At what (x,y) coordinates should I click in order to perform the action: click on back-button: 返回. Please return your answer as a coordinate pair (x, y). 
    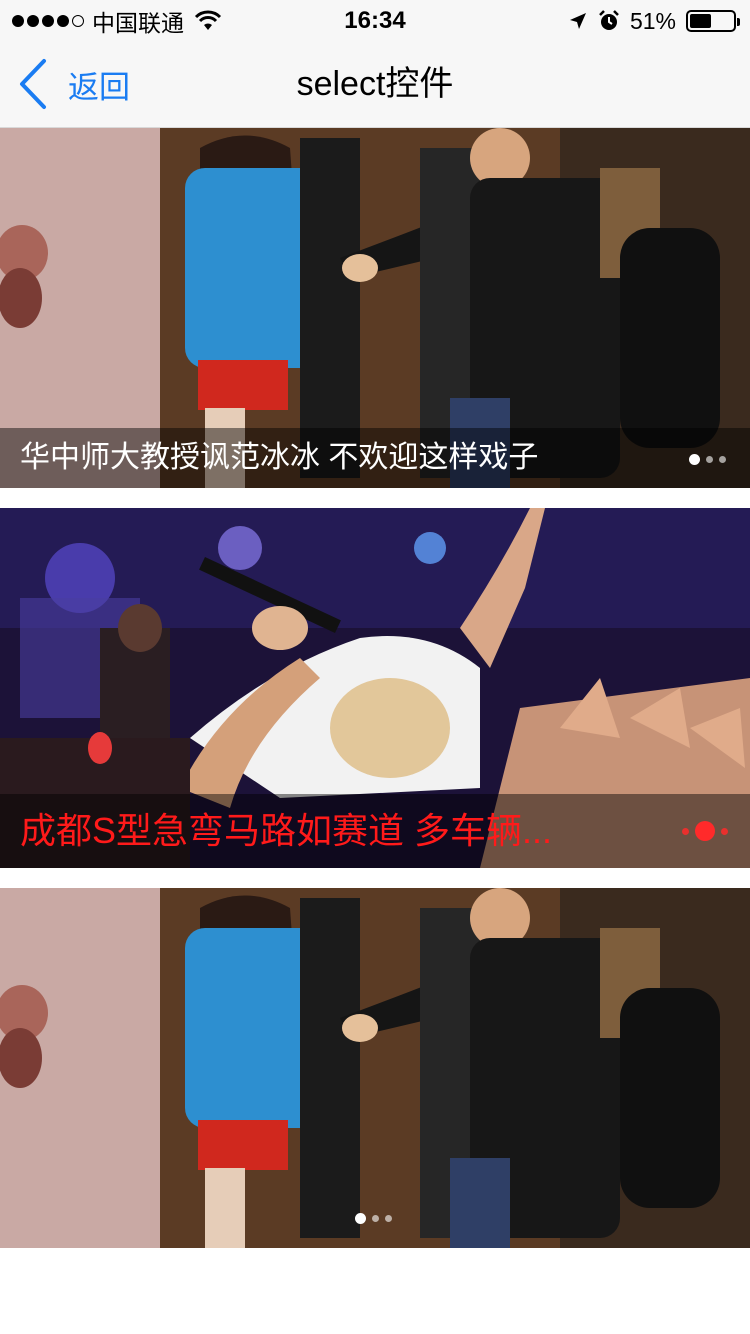
    Looking at the image, I should click on (74, 84).